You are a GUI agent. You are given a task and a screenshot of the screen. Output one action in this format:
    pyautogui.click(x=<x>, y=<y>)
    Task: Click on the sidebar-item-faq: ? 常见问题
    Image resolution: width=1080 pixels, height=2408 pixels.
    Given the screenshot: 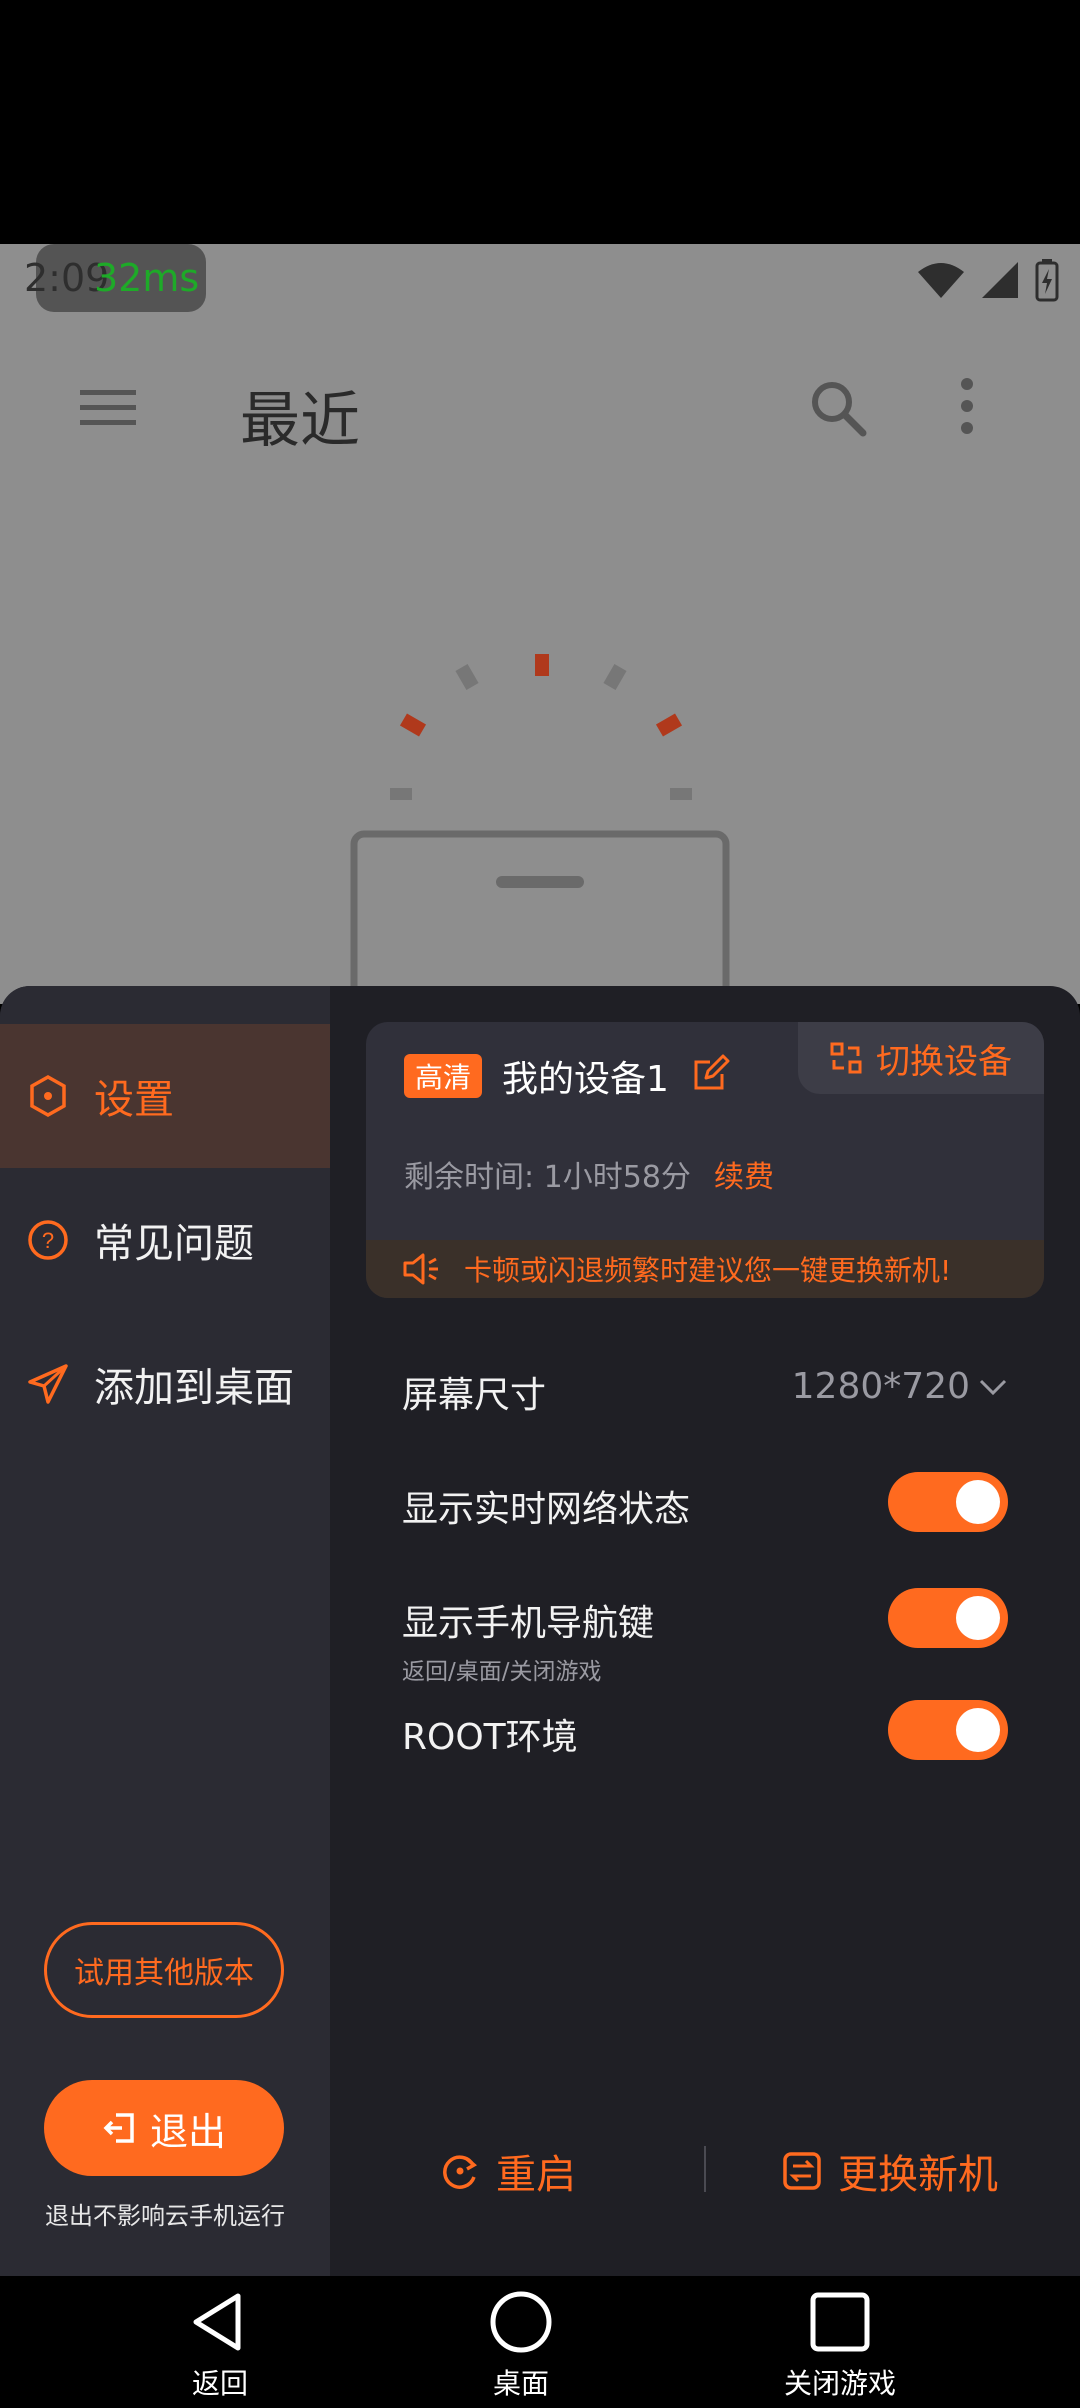 What is the action you would take?
    pyautogui.click(x=165, y=1240)
    